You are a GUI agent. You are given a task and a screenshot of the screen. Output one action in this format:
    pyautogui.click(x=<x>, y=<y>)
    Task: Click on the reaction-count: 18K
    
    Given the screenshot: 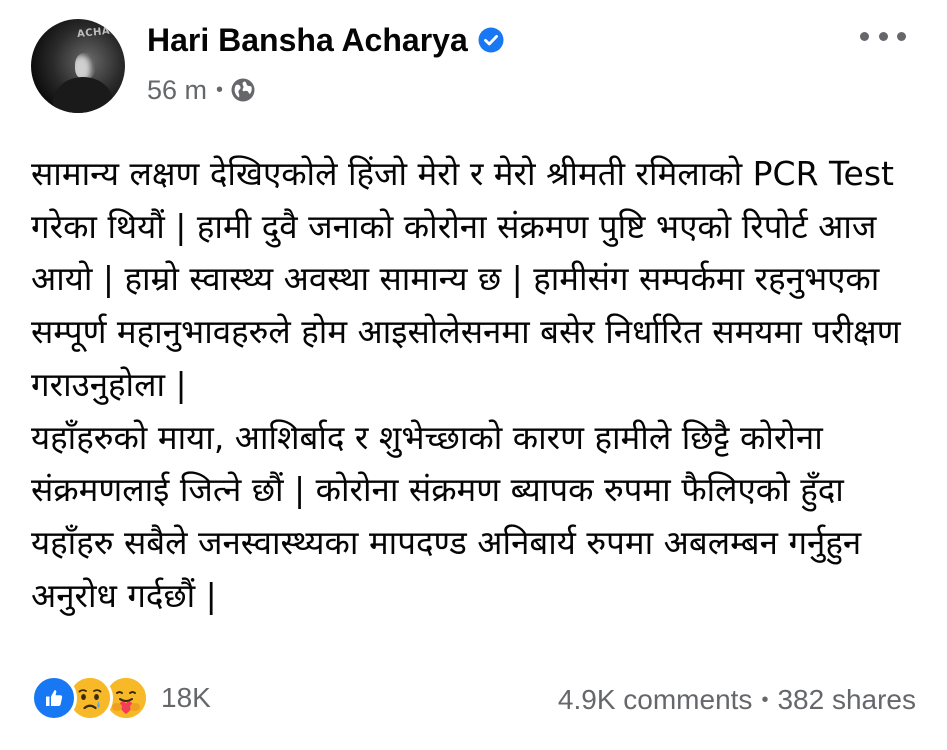 What is the action you would take?
    pyautogui.click(x=186, y=697)
    